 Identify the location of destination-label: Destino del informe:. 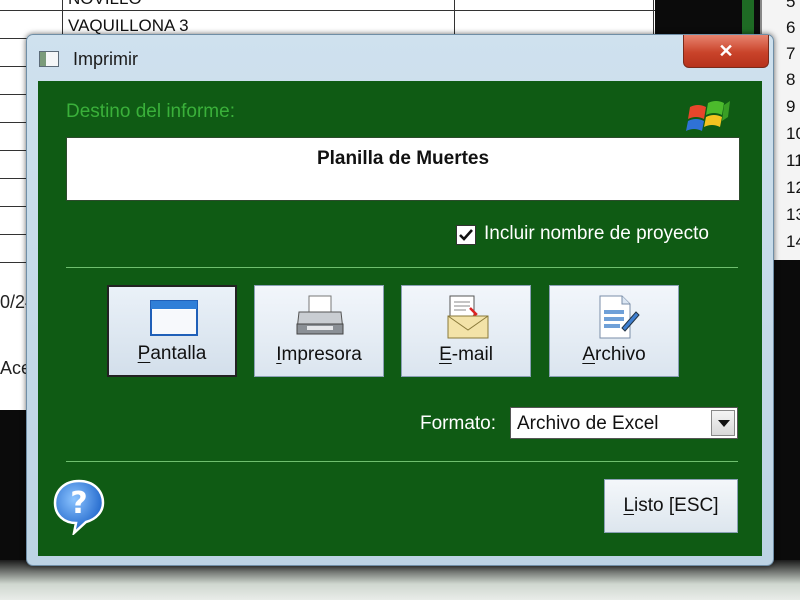
(150, 111).